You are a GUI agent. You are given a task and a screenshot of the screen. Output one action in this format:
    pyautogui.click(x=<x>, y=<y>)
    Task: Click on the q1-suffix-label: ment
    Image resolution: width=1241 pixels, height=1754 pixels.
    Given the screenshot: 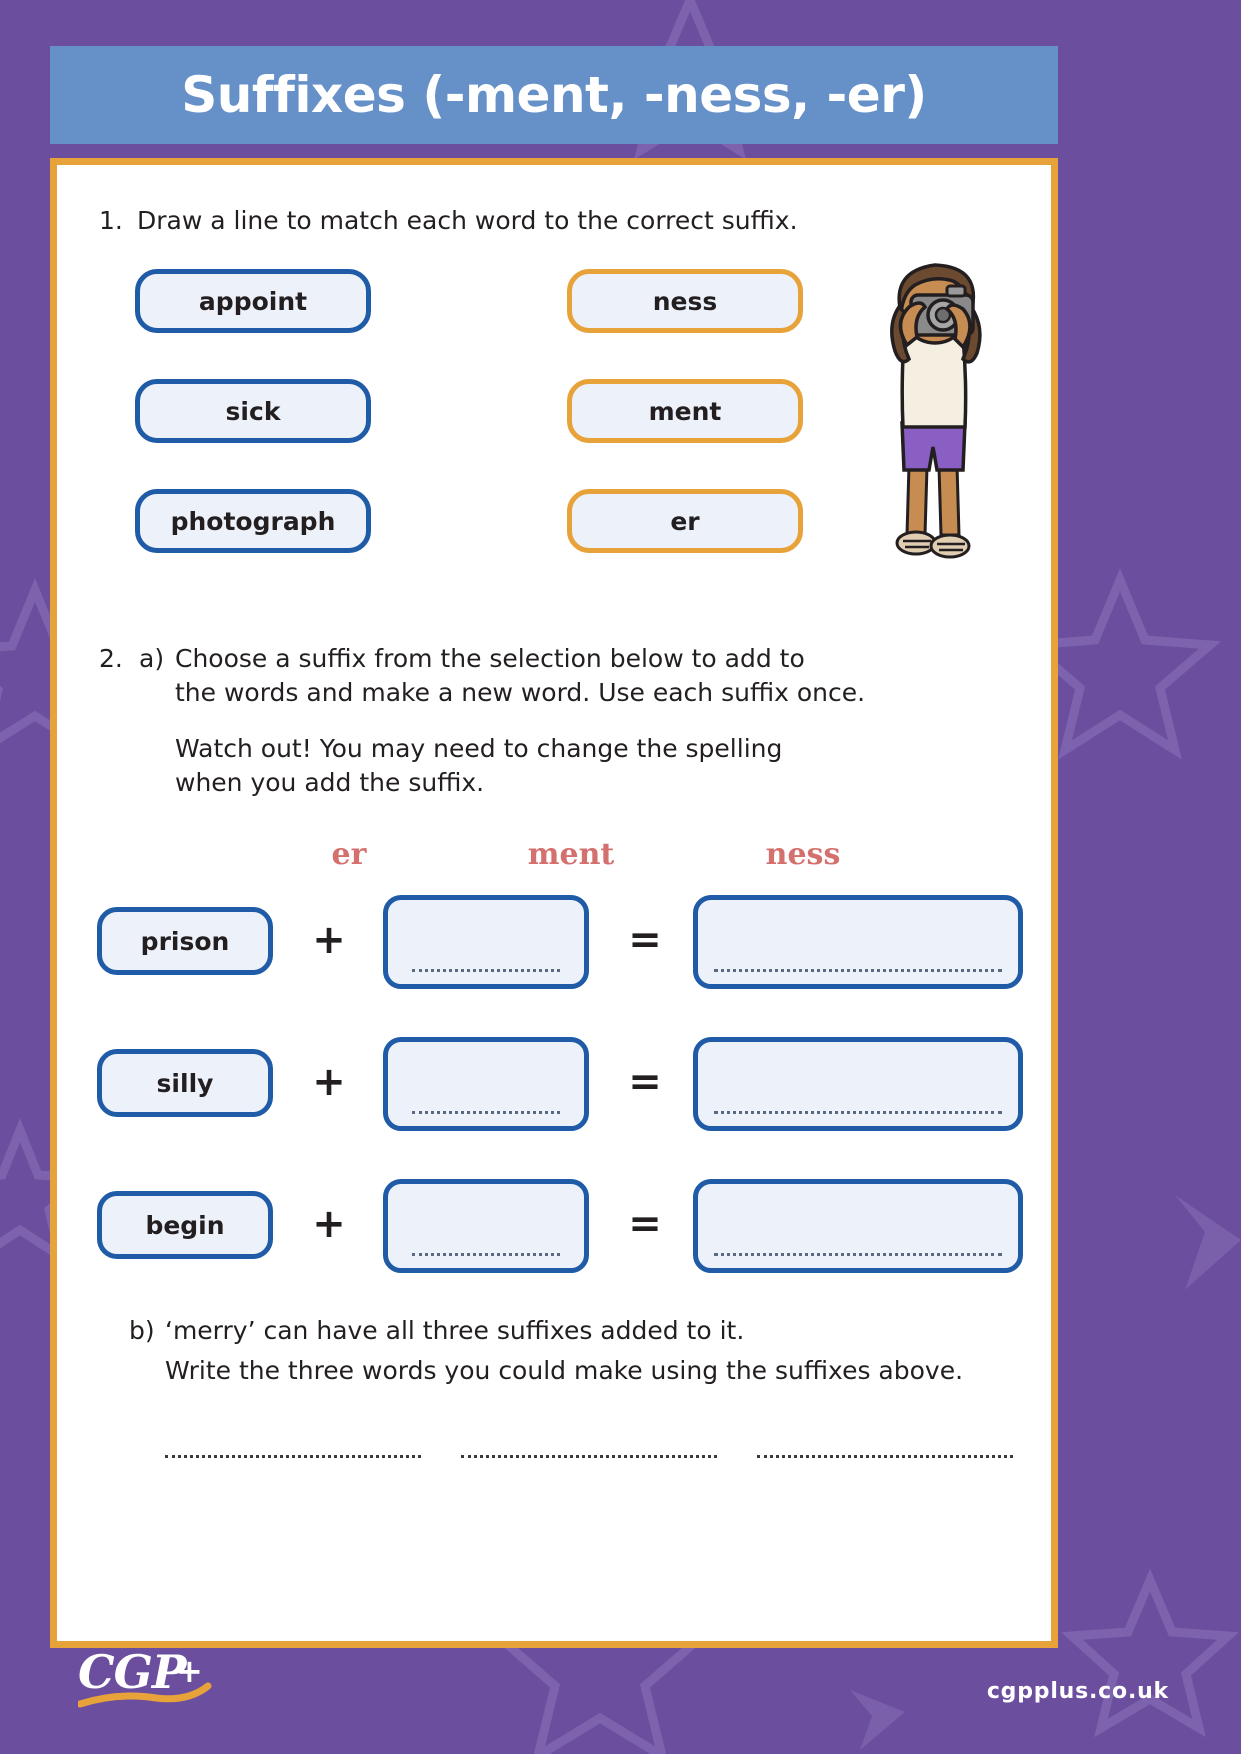 What is the action you would take?
    pyautogui.click(x=685, y=411)
    